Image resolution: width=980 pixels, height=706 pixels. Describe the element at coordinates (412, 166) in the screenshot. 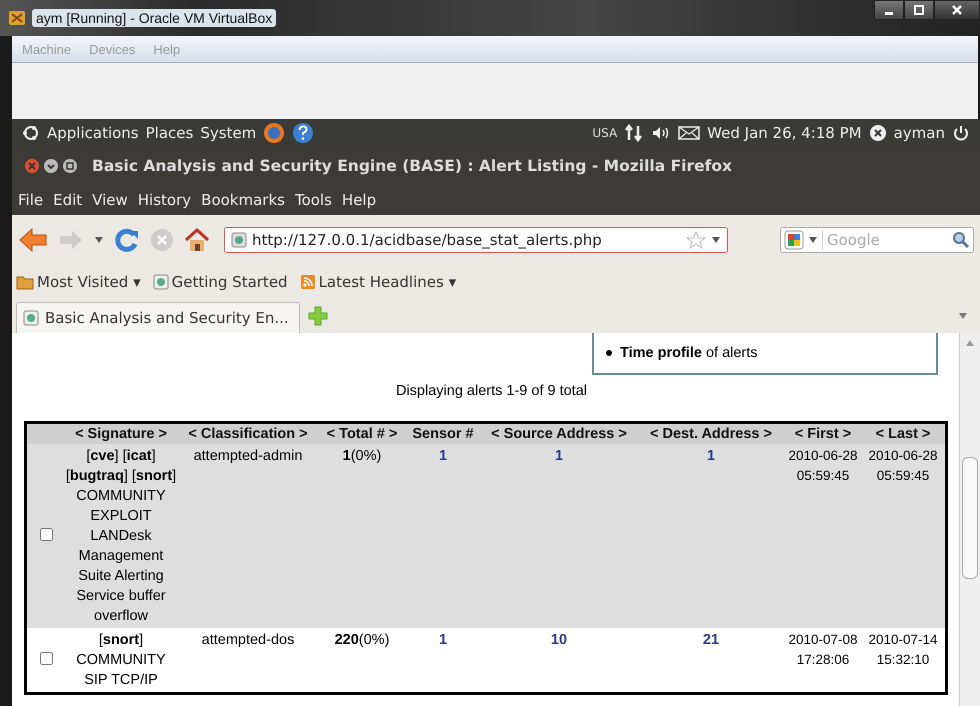

I see `window-title: Basic Analysis and Security Engine (BASE) : Alert Listing - Mozilla Firefox` at that location.